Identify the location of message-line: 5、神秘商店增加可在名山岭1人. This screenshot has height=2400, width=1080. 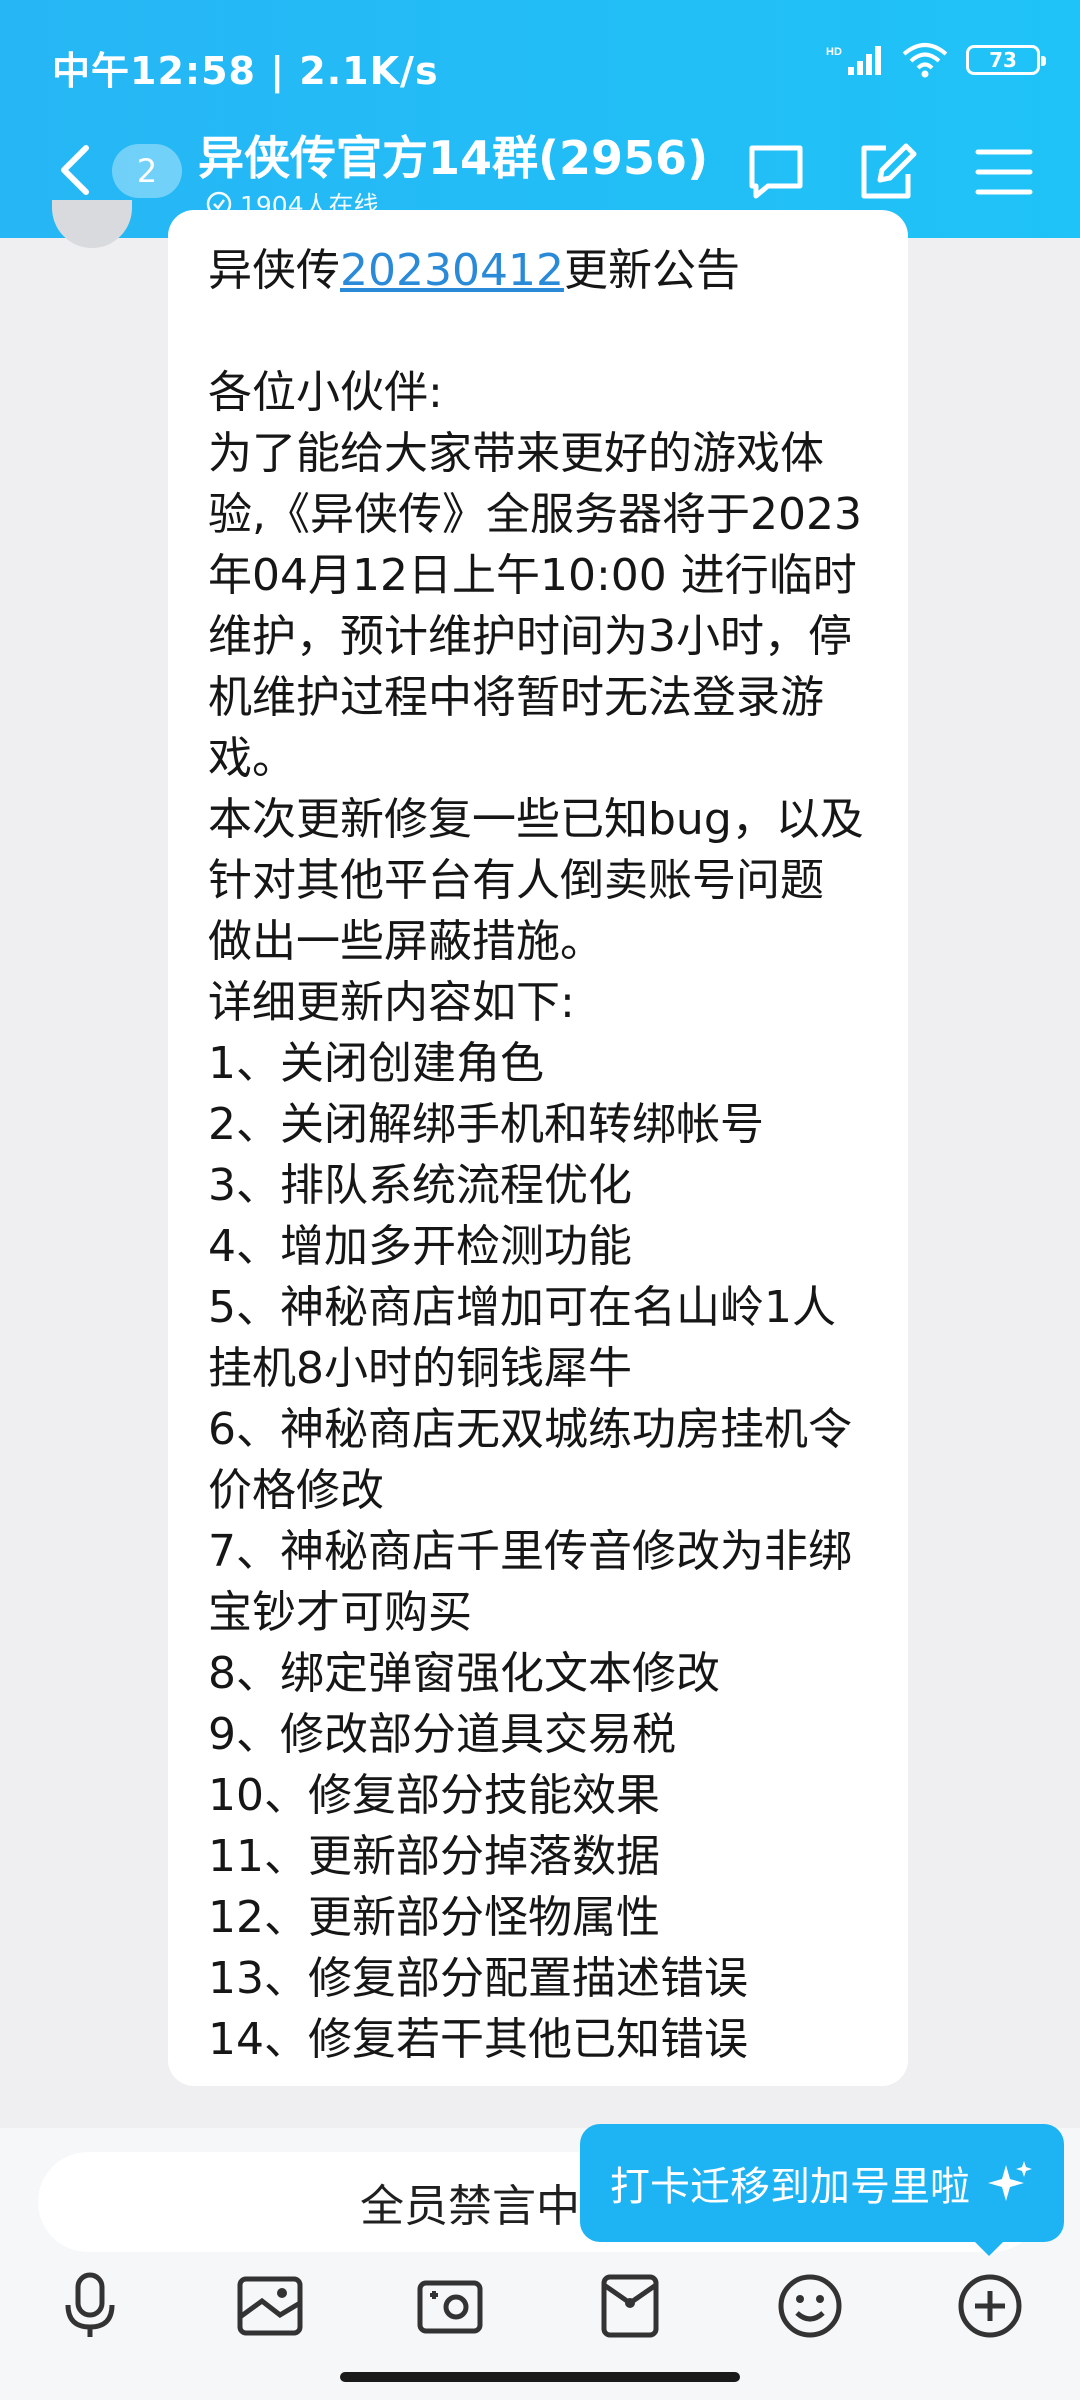
(522, 1307).